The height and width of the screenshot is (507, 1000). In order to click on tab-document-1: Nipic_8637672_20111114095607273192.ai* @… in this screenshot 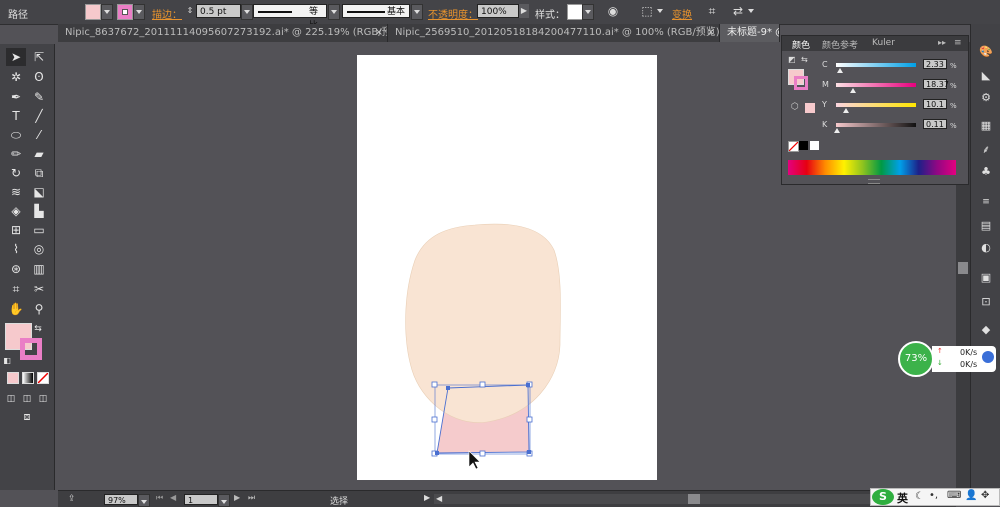, I will do `click(223, 33)`.